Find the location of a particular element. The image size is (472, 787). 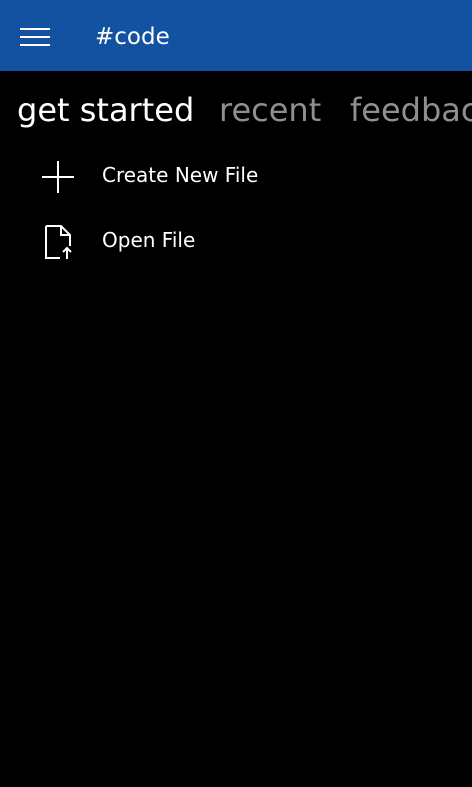

app-title: #code is located at coordinates (132, 37).